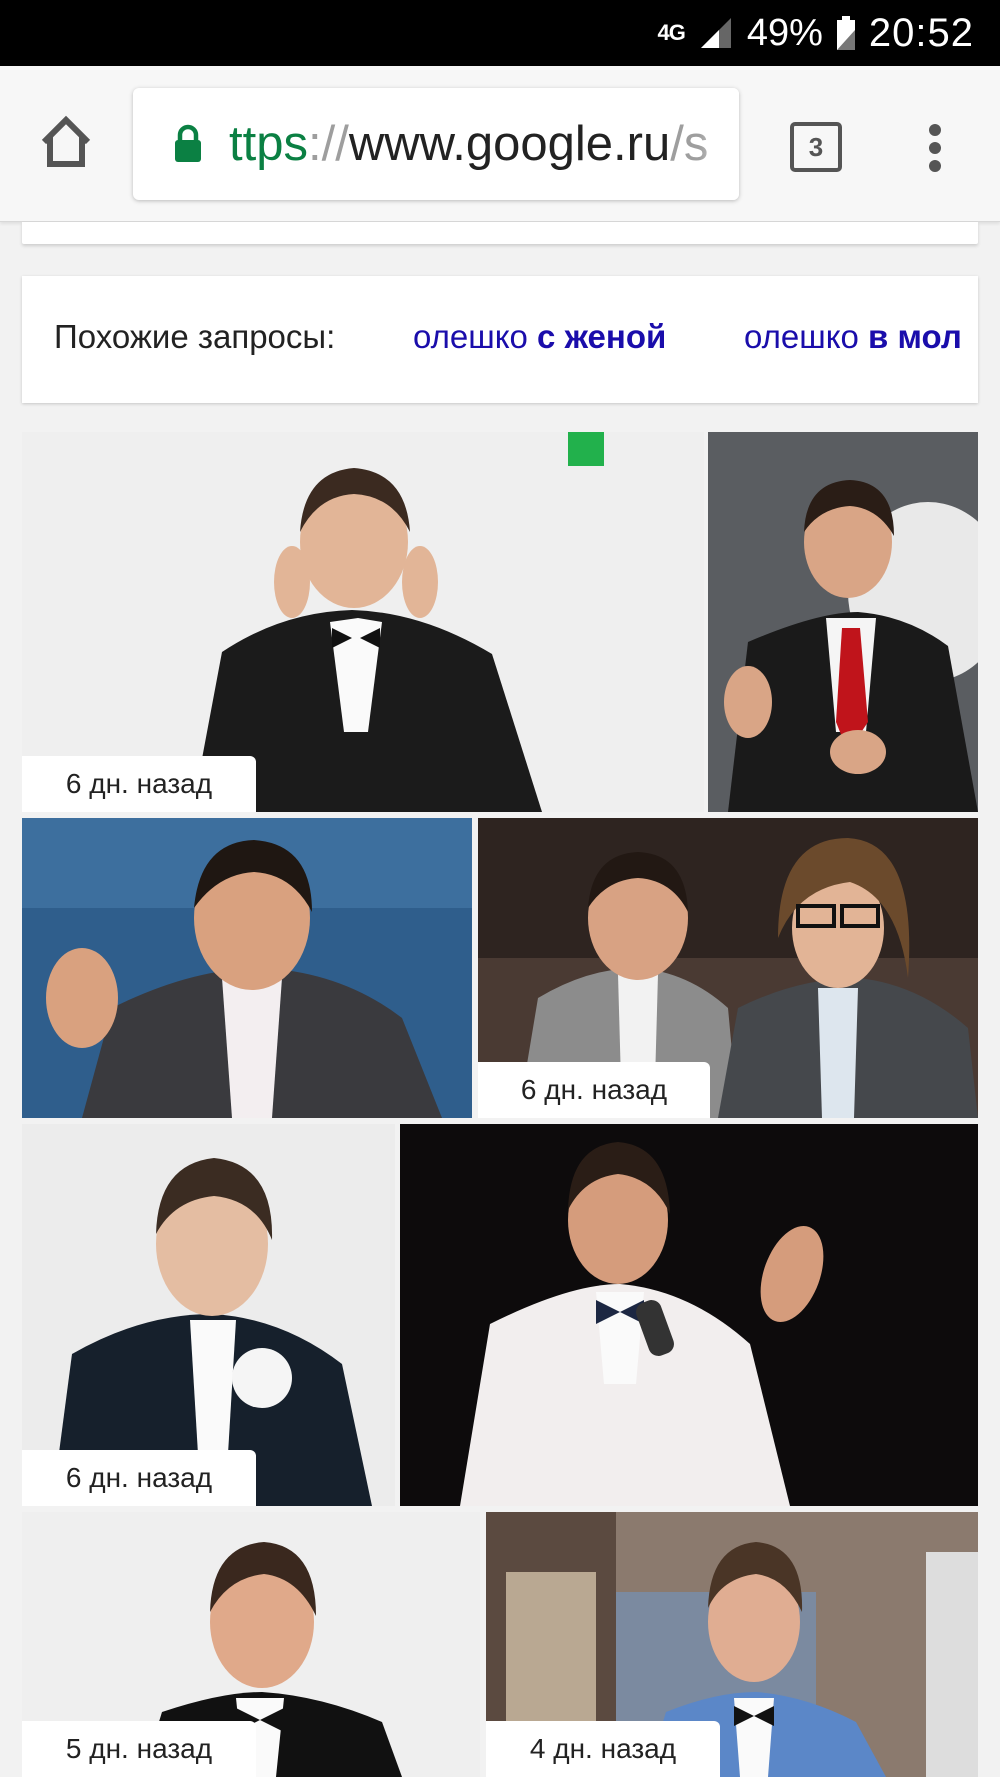 Image resolution: width=1000 pixels, height=1777 pixels. Describe the element at coordinates (500, 33) in the screenshot. I see `status-bar: 4G 49% 20:52` at that location.